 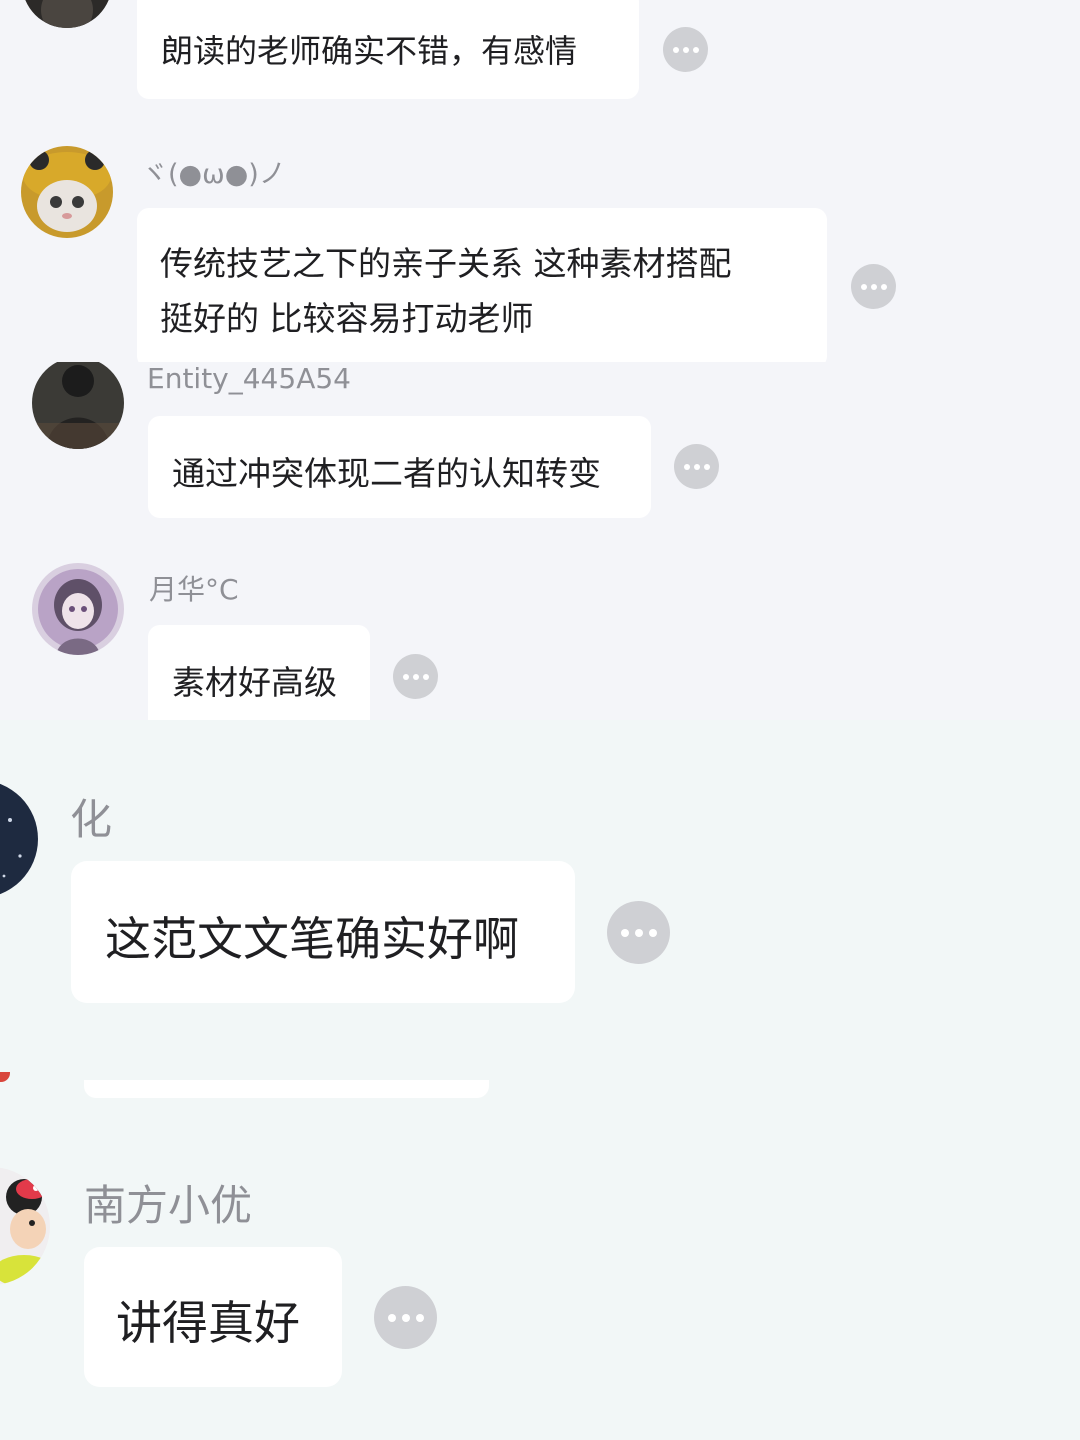 I want to click on cropped-comment-bubble, so click(x=286, y=1089).